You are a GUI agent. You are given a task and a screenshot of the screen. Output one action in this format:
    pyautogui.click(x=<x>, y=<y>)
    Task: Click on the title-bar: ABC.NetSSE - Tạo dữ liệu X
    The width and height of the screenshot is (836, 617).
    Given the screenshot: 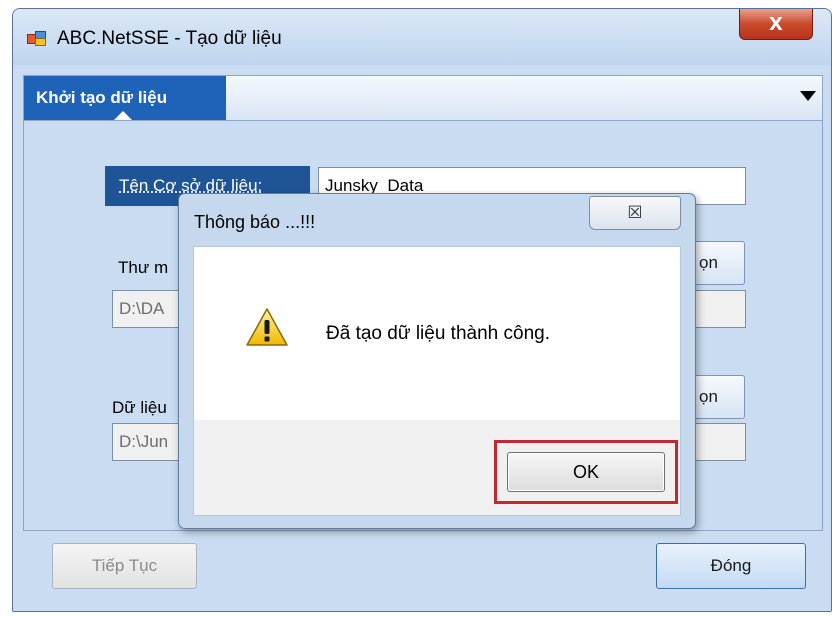 What is the action you would take?
    pyautogui.click(x=422, y=37)
    